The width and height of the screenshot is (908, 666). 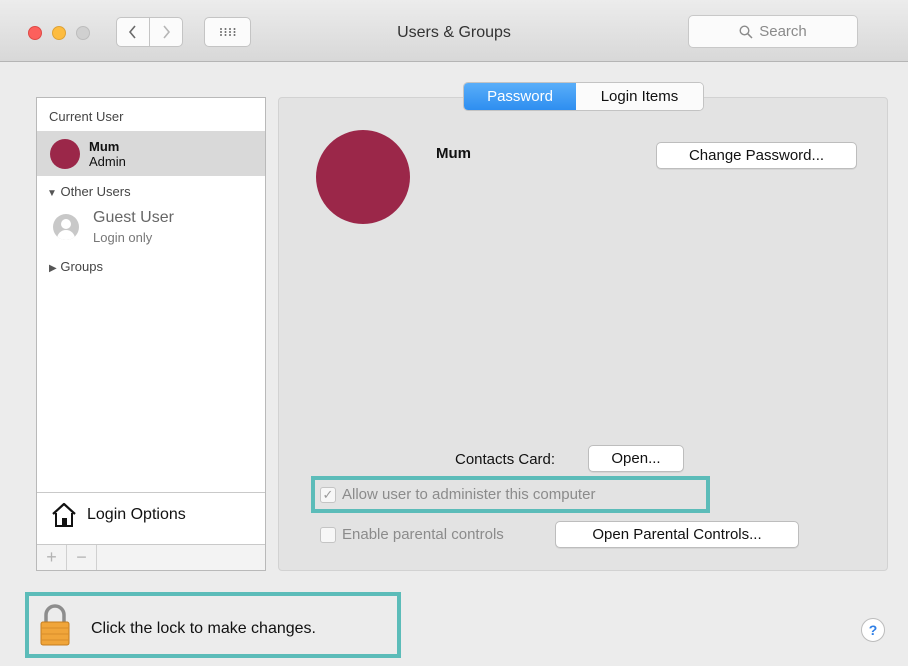 I want to click on login-options-label: Login Options, so click(x=136, y=514).